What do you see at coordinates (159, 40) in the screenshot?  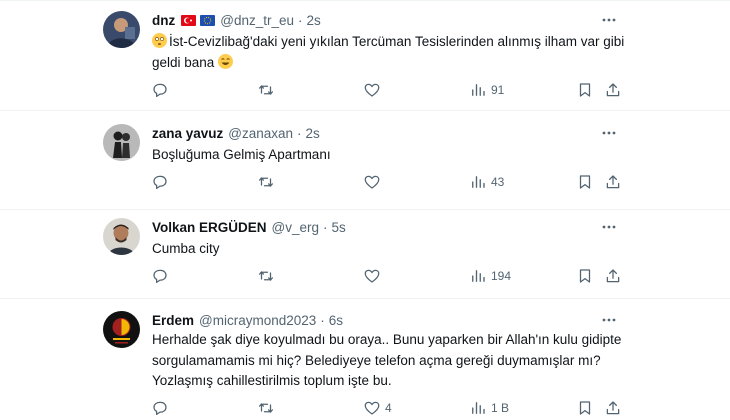 I see `flushed-face-emoji-icon` at bounding box center [159, 40].